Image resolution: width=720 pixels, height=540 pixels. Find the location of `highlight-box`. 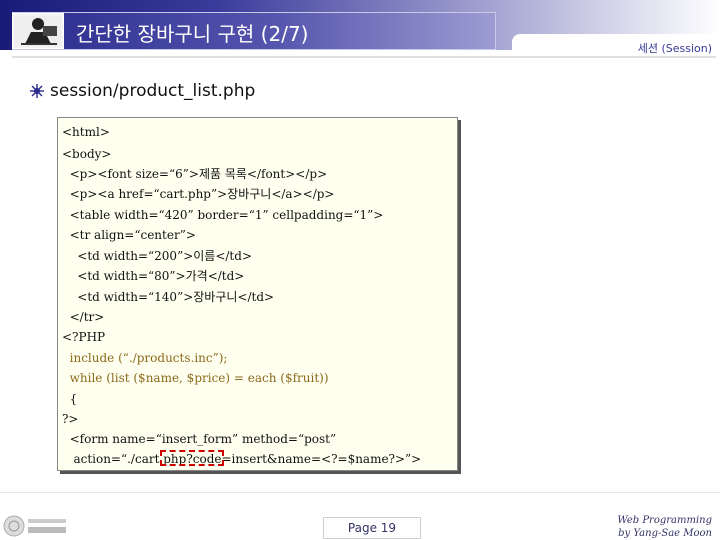

highlight-box is located at coordinates (192, 458).